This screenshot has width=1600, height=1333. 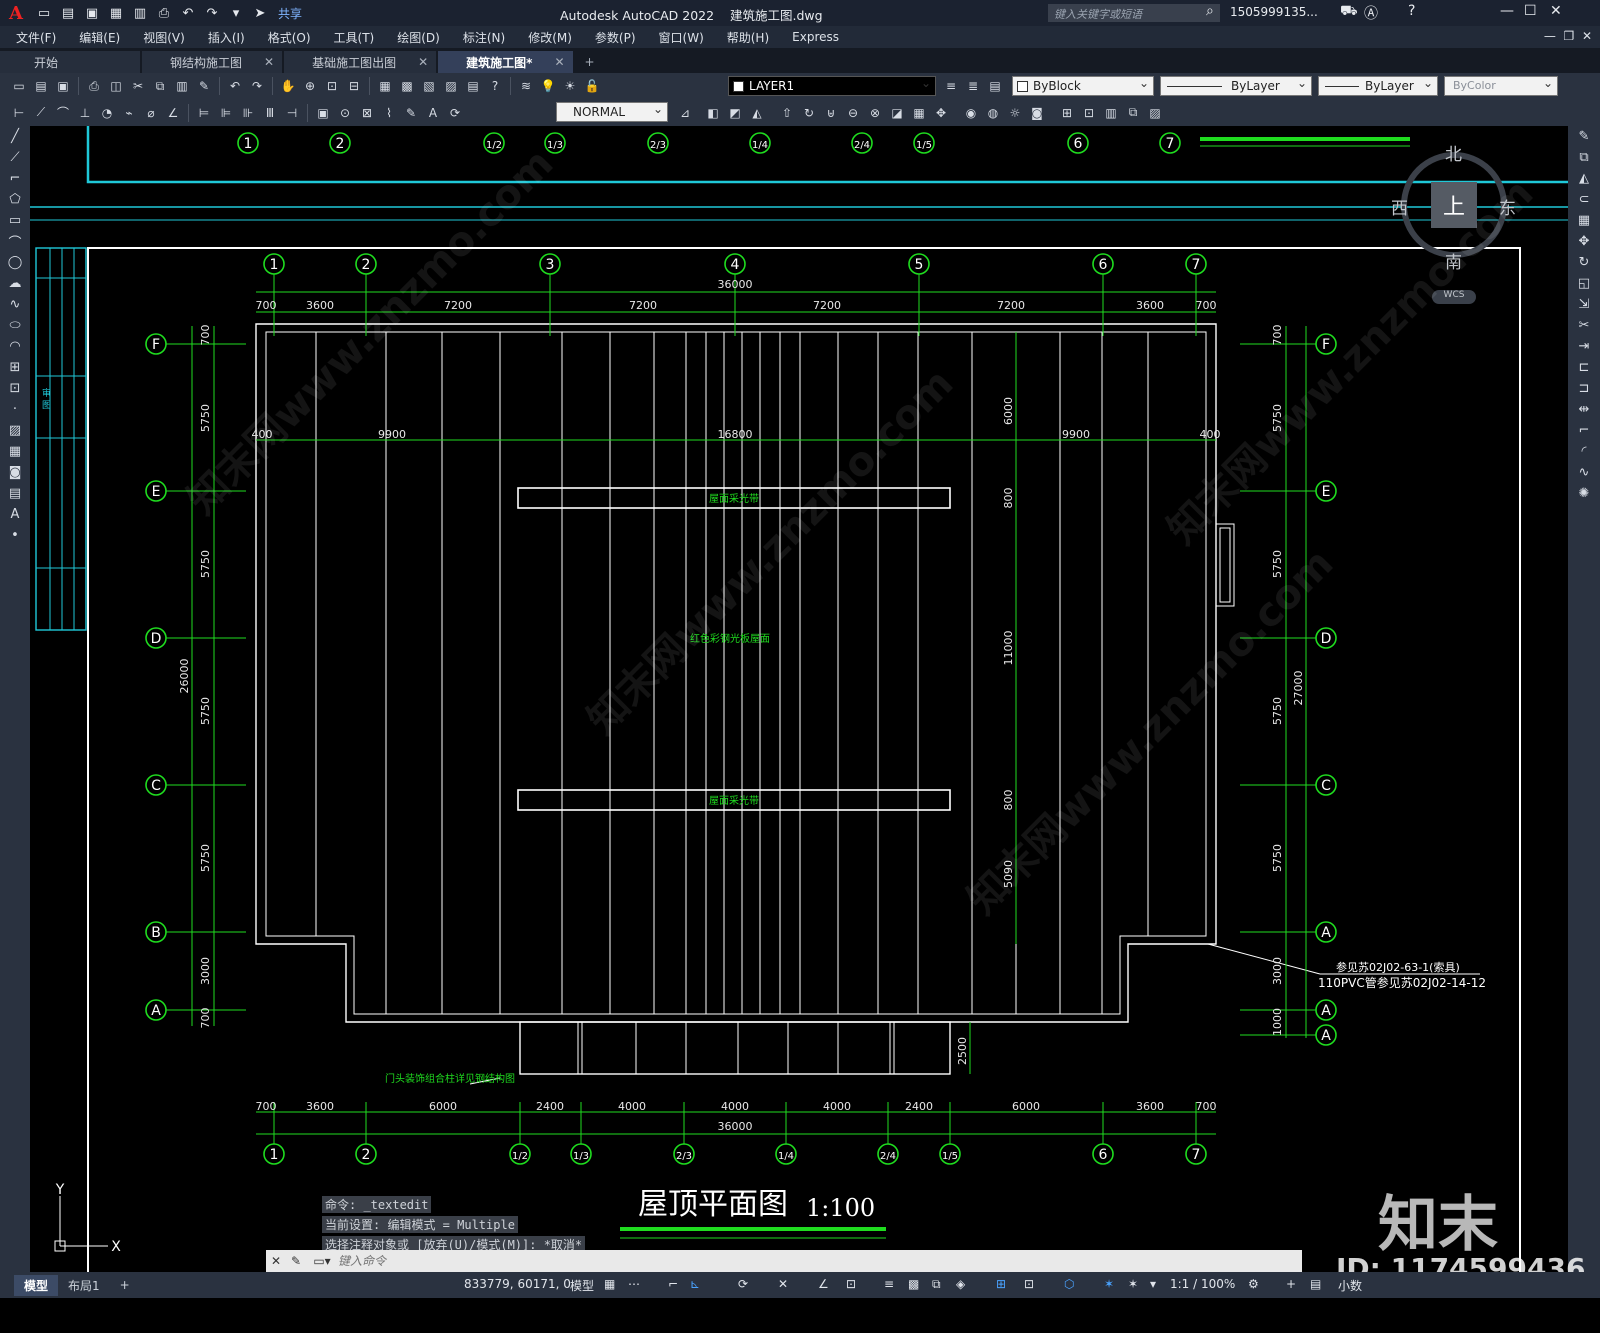 What do you see at coordinates (913, 1284) in the screenshot?
I see `transparency-icon: ▩` at bounding box center [913, 1284].